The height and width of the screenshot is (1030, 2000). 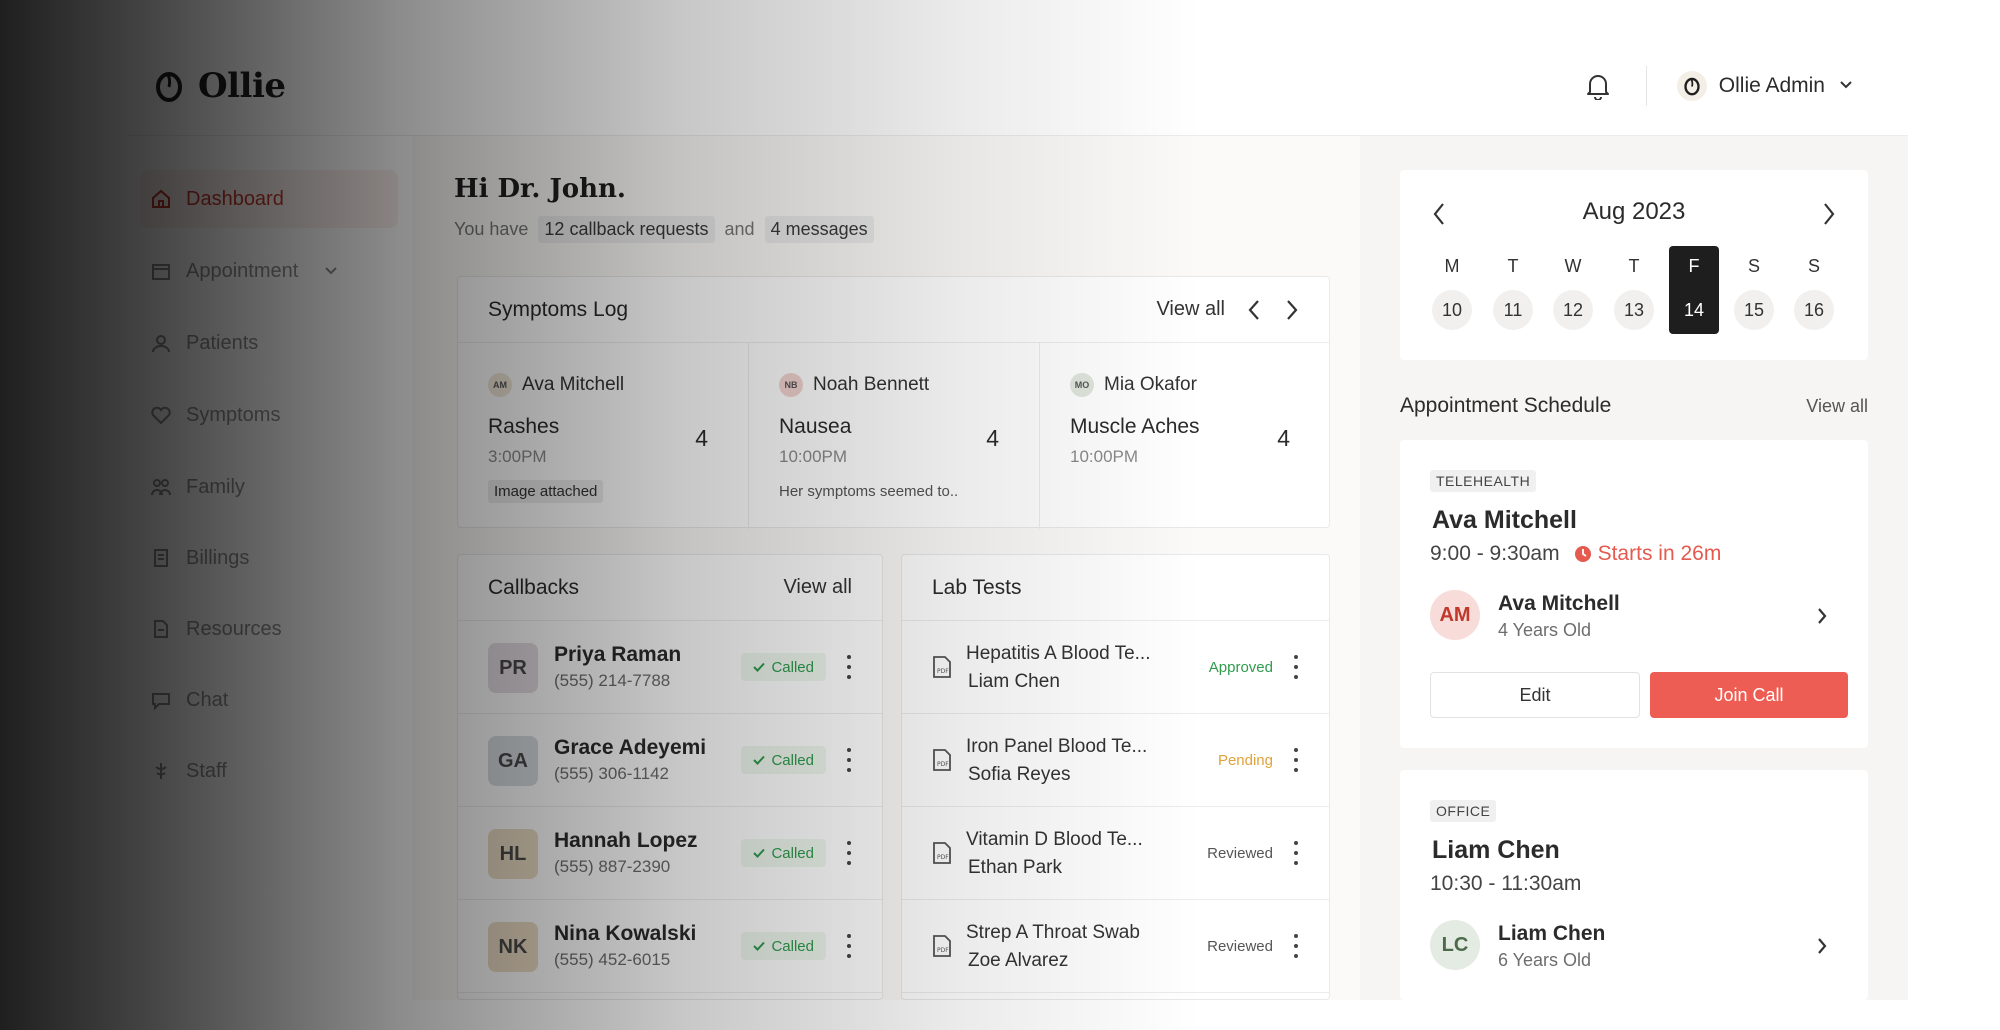 I want to click on sidebar-item-staff: Staff, so click(x=269, y=771).